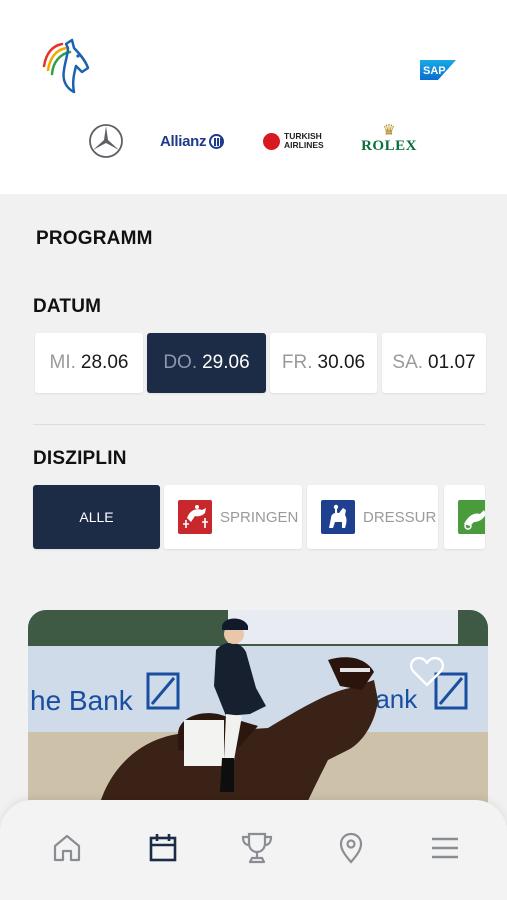 Image resolution: width=507 pixels, height=900 pixels. I want to click on svg-text: SAP, so click(434, 71).